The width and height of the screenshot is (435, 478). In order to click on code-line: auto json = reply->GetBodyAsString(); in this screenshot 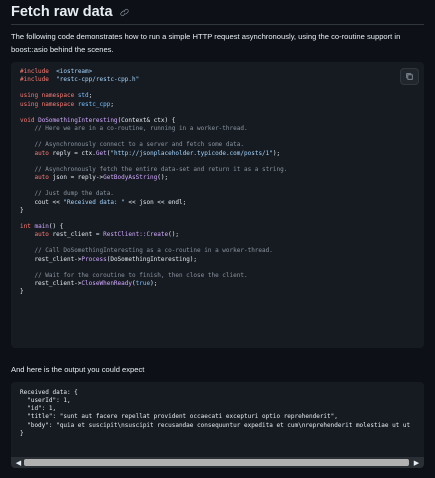, I will do `click(222, 178)`.